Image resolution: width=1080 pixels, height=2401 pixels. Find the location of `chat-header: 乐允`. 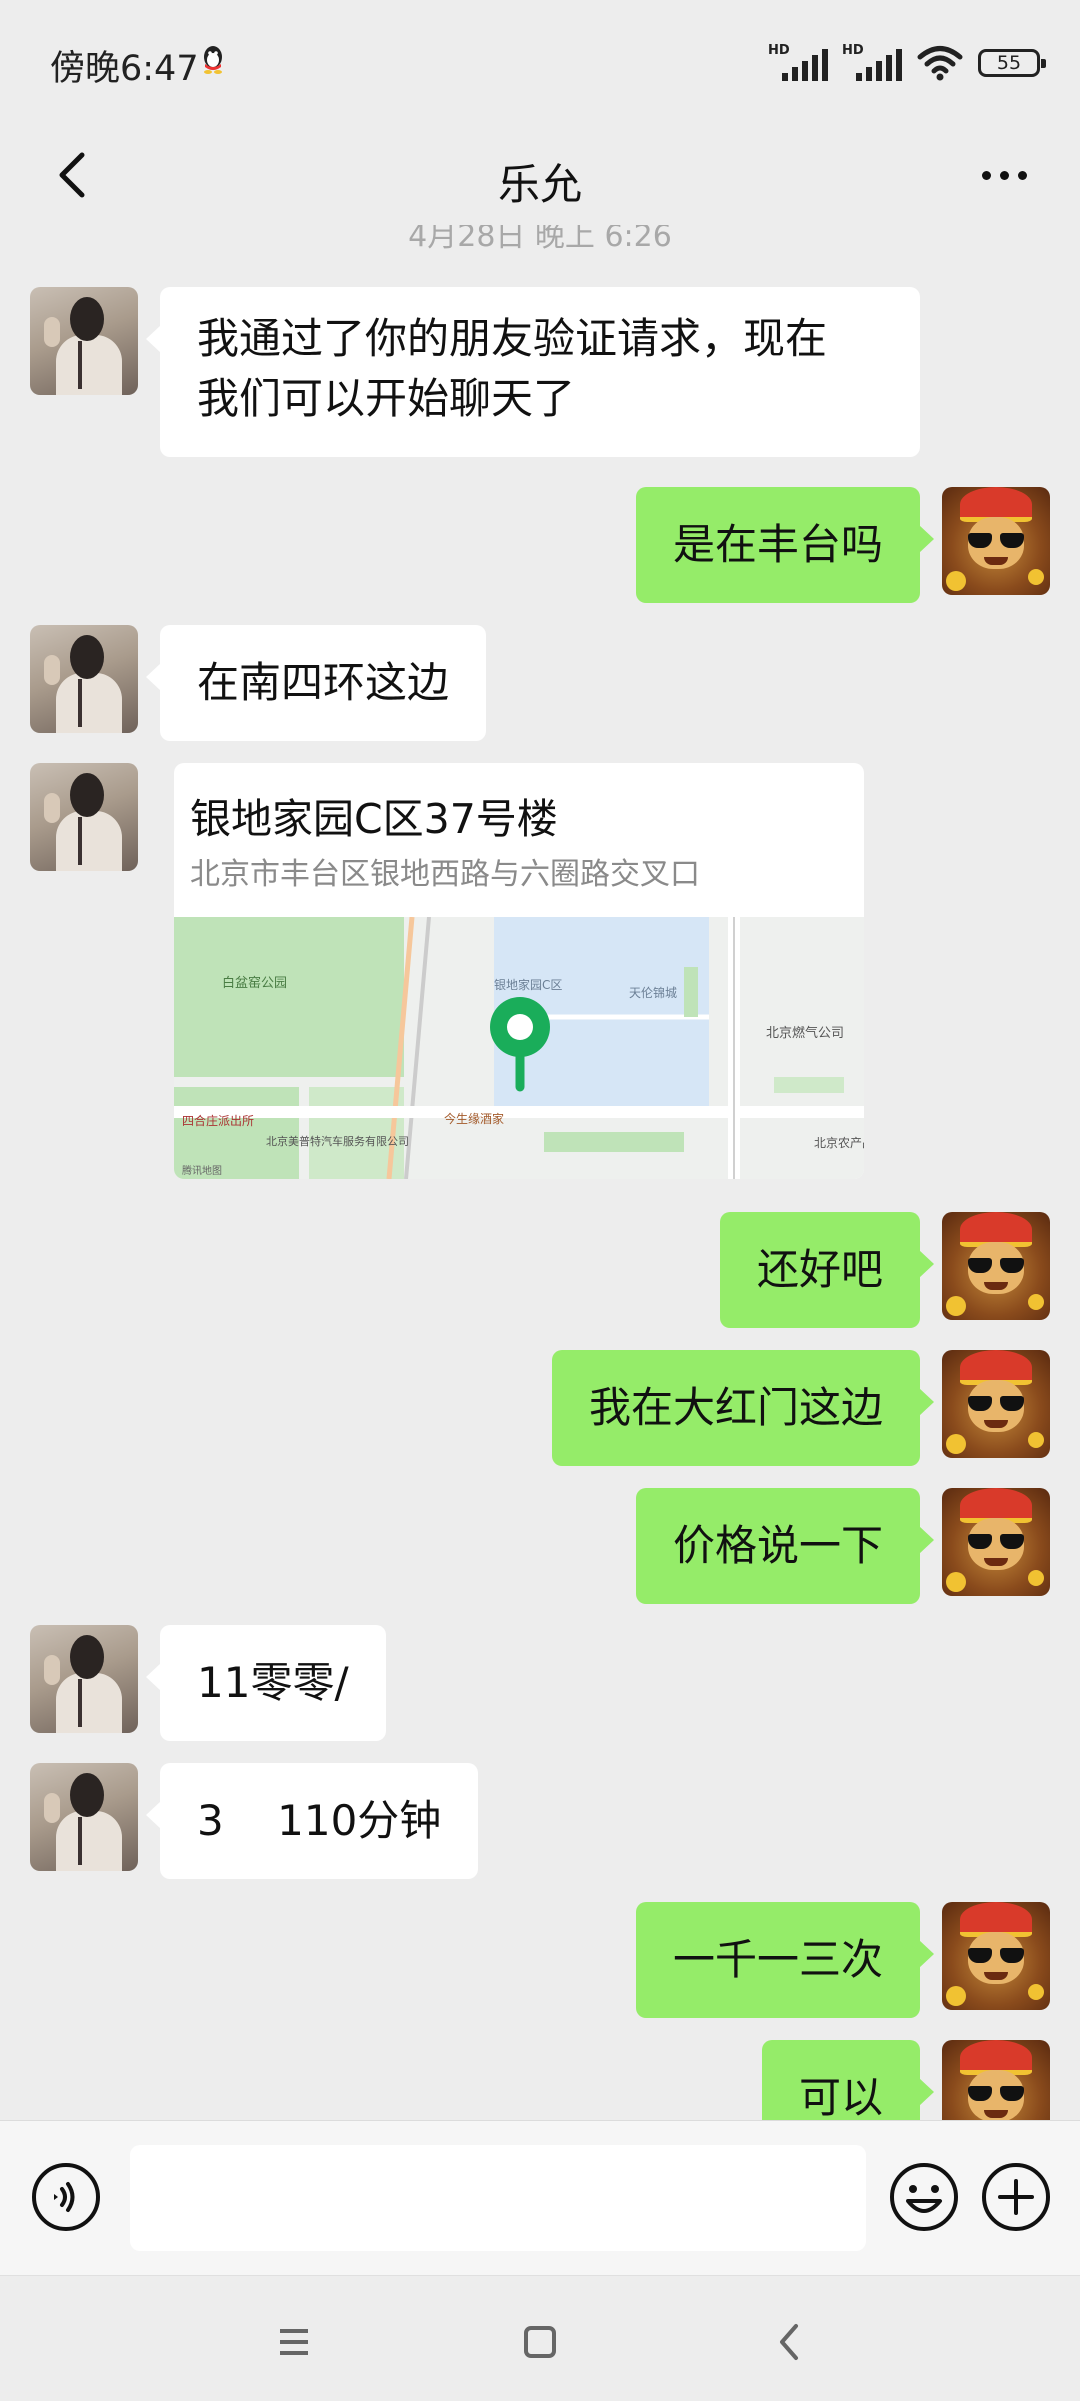

chat-header: 乐允 is located at coordinates (540, 175).